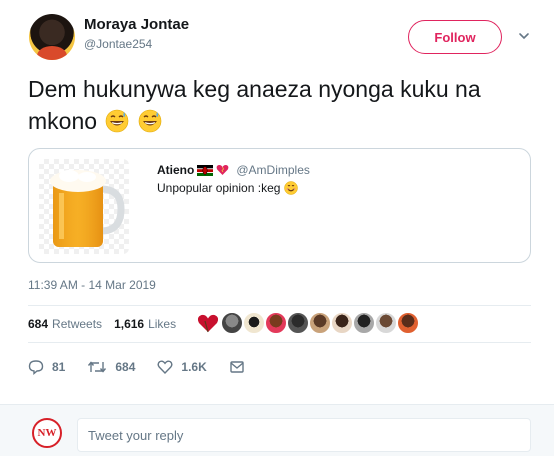 The width and height of the screenshot is (554, 456). Describe the element at coordinates (237, 367) in the screenshot. I see `envelope-icon` at that location.